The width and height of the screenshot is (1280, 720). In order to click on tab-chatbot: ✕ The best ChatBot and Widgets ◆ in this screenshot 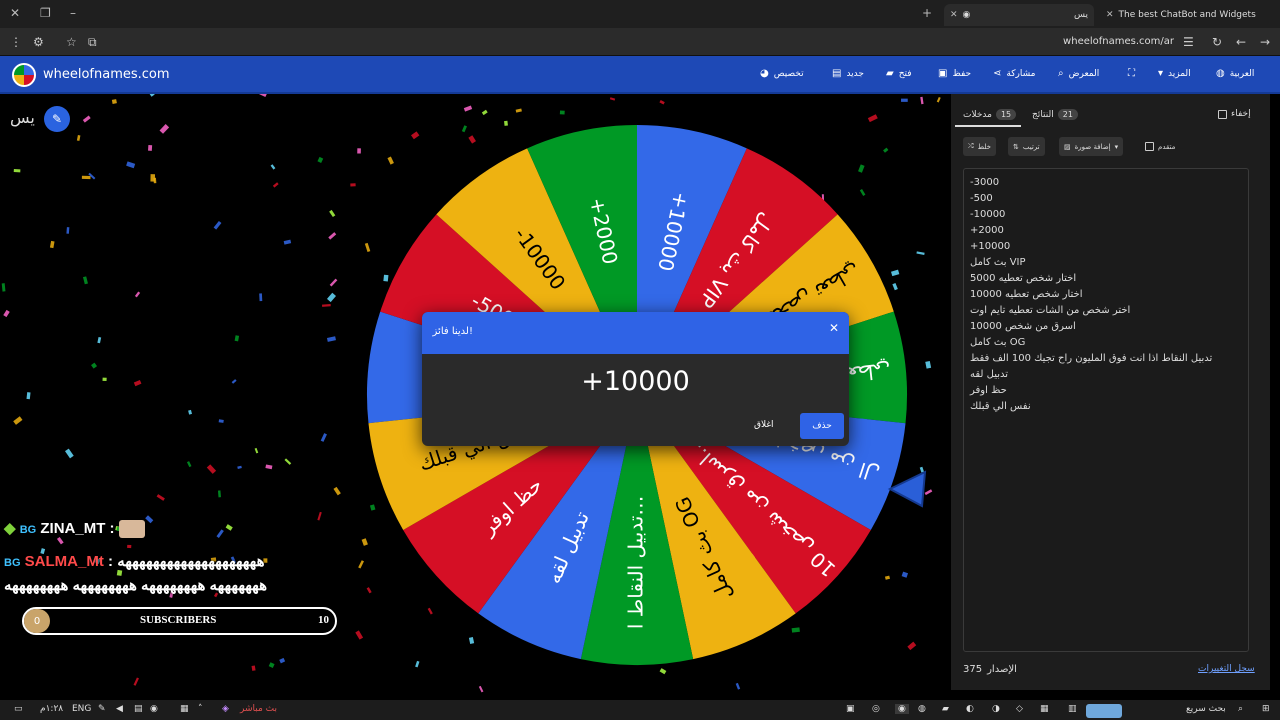, I will do `click(1180, 15)`.